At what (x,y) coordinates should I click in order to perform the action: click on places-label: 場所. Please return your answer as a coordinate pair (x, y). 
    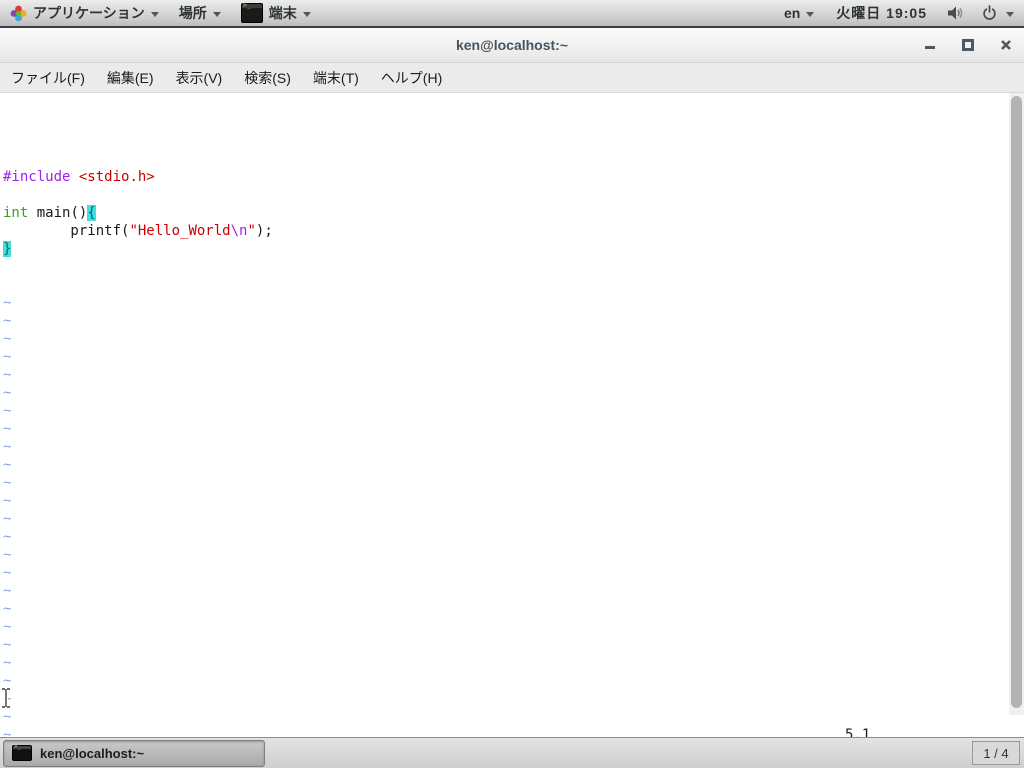
    Looking at the image, I should click on (192, 13).